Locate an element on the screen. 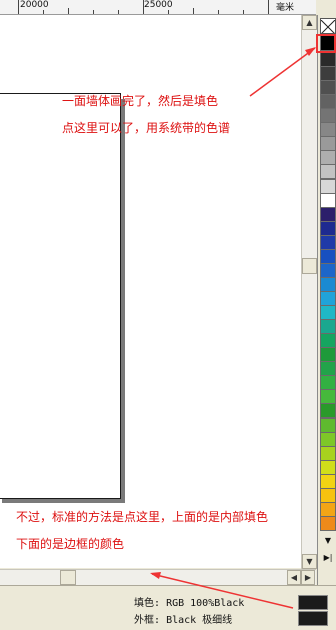 The height and width of the screenshot is (630, 336). no-fill-icon-glyph is located at coordinates (328, 26).